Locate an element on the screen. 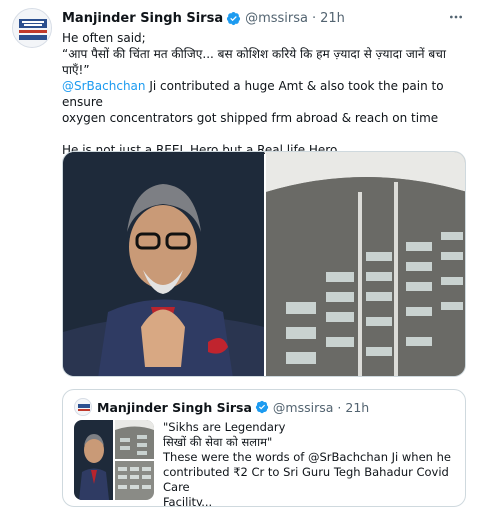 This screenshot has height=512, width=479. avatar-image is located at coordinates (32, 28).